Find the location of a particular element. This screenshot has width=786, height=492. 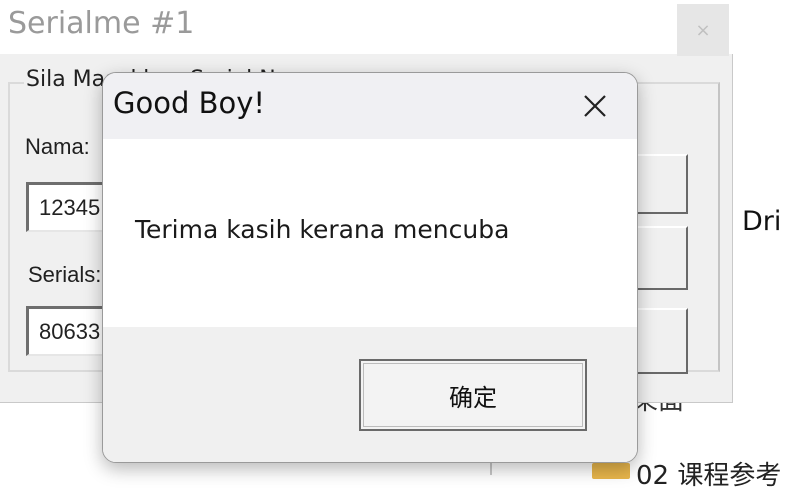

close-x-icon is located at coordinates (595, 106).